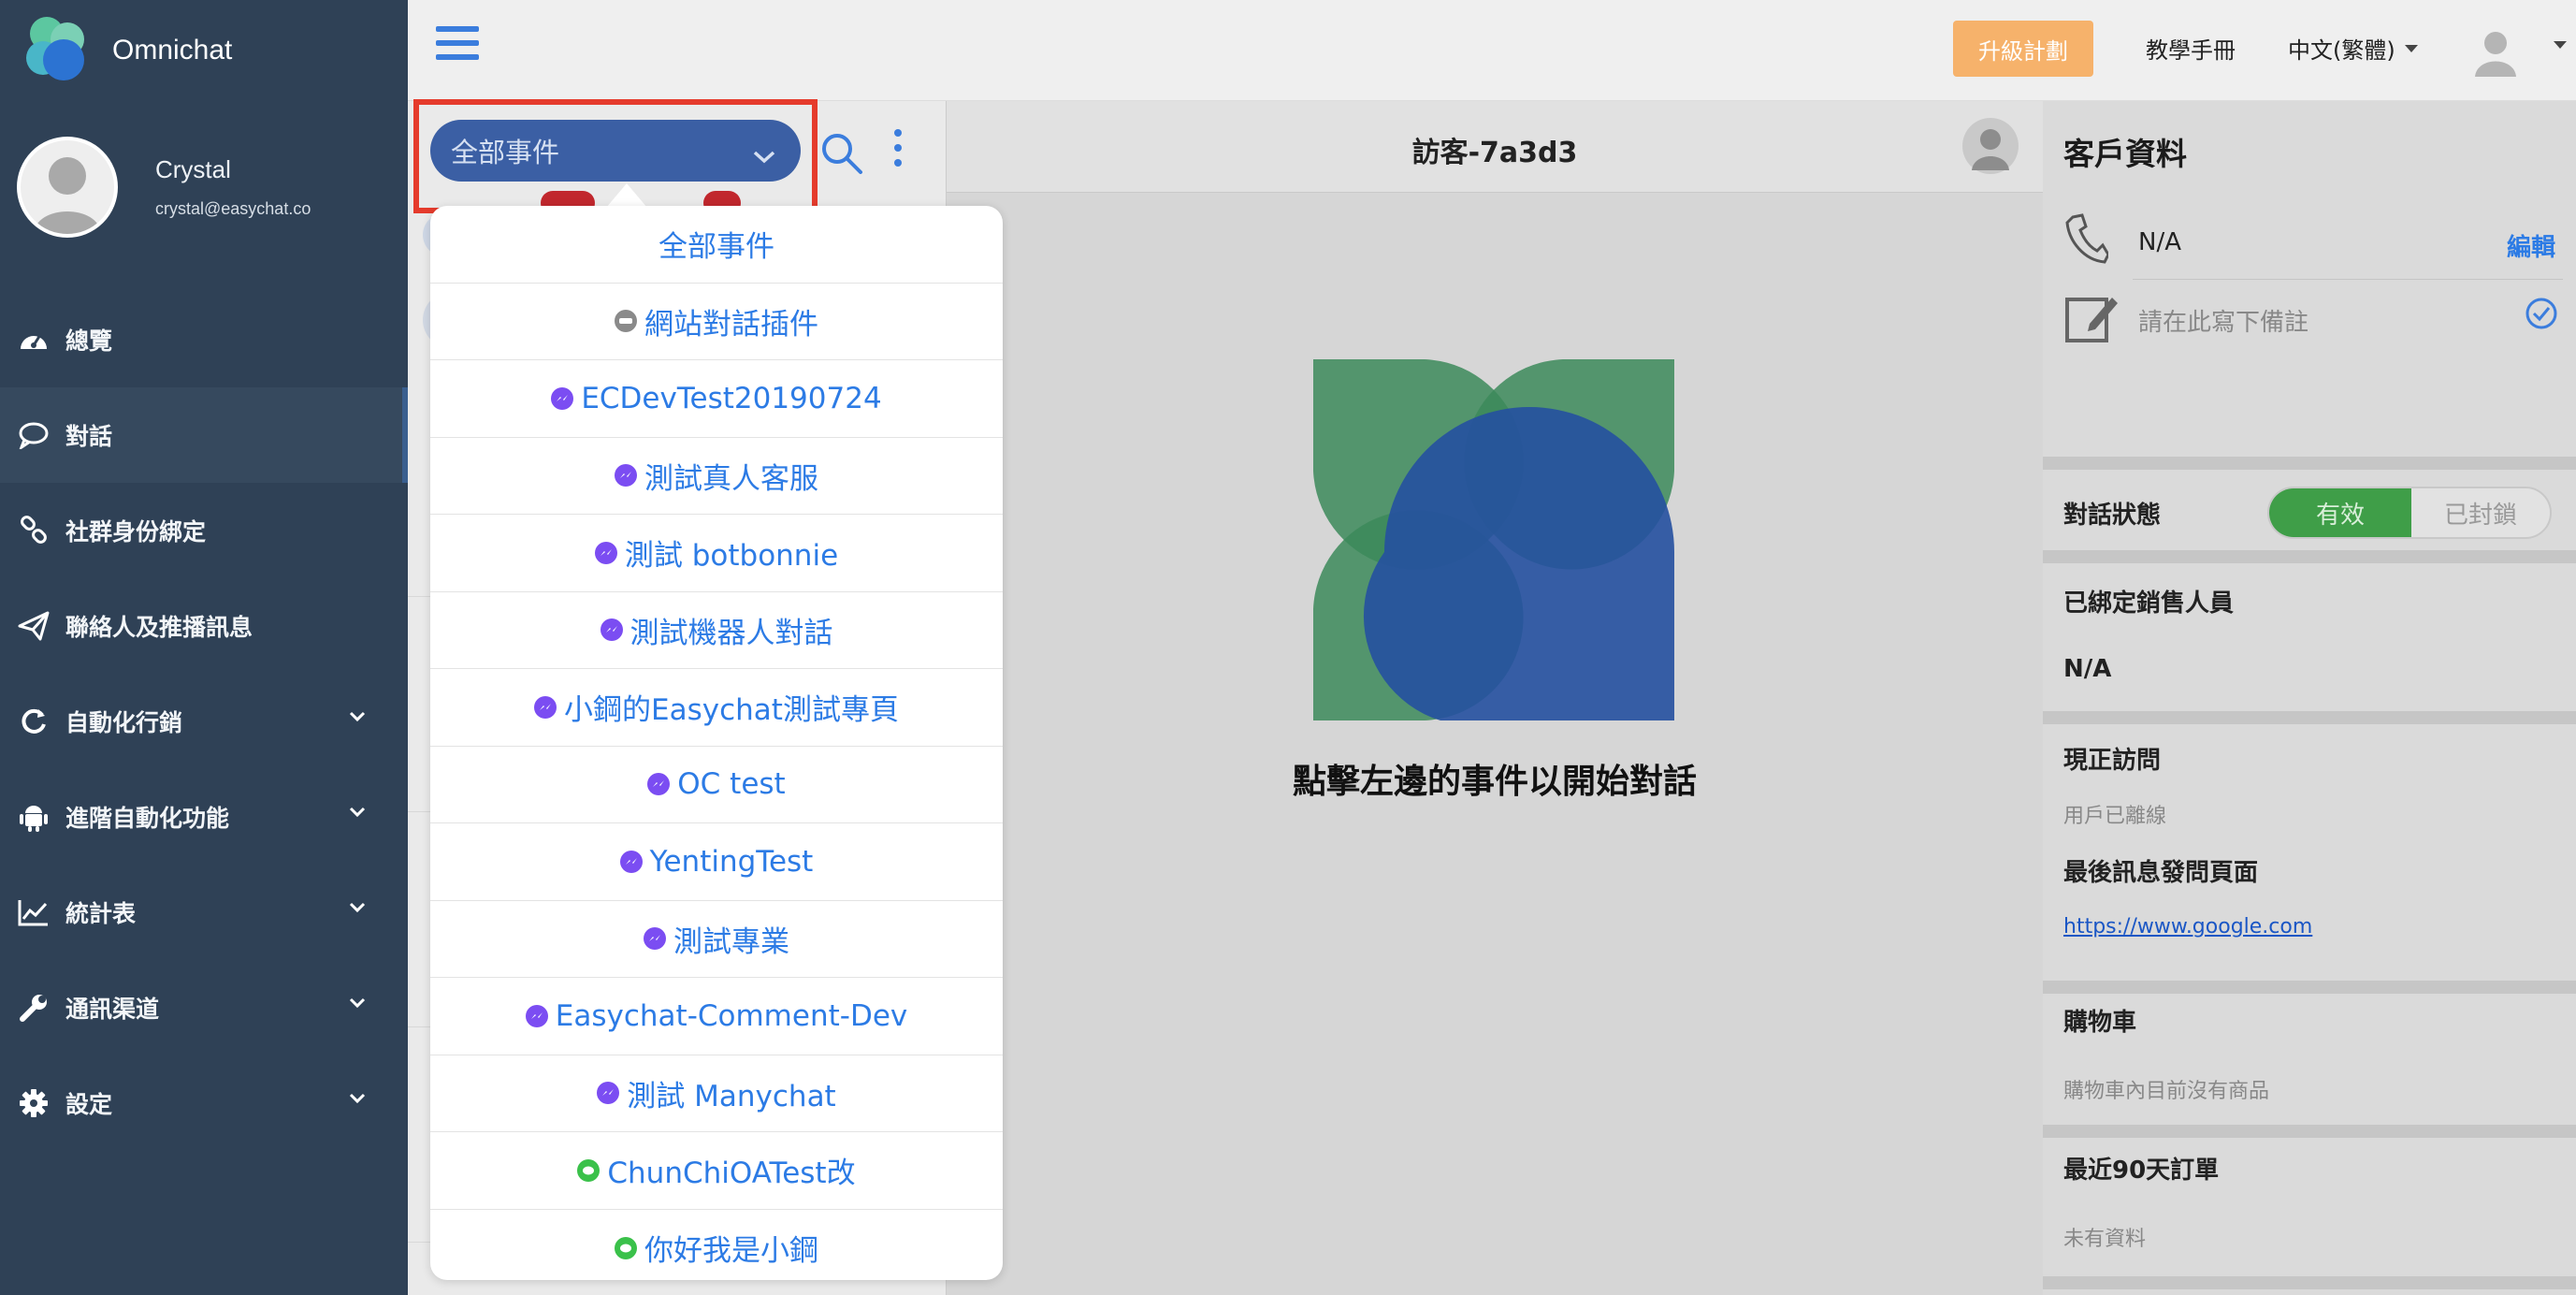 This screenshot has height=1295, width=2576. I want to click on sidebar-item-advanced-automation: 進階自動化功能, so click(204, 817).